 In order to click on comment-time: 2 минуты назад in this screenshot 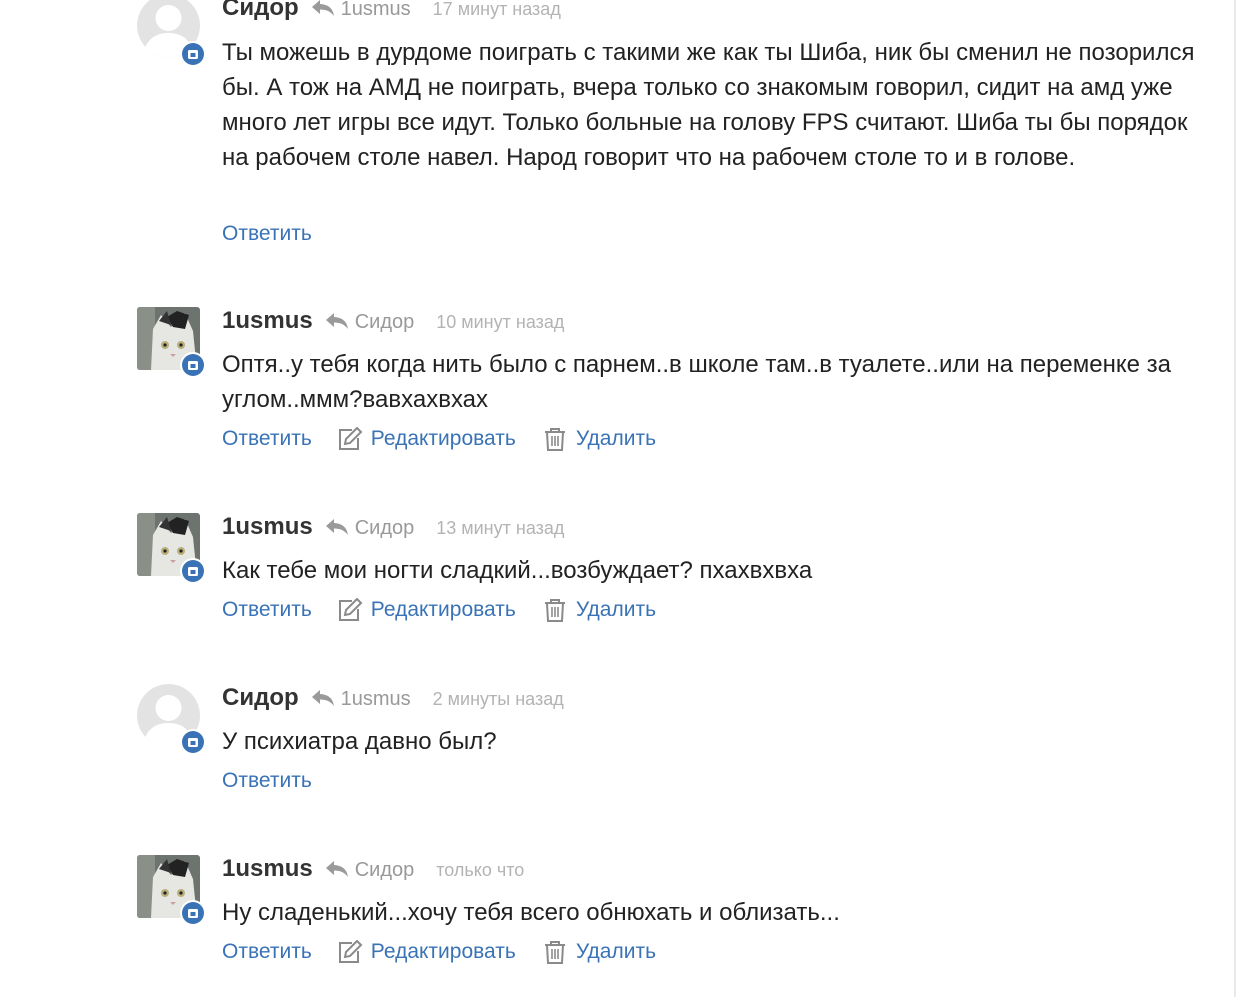, I will do `click(498, 699)`.